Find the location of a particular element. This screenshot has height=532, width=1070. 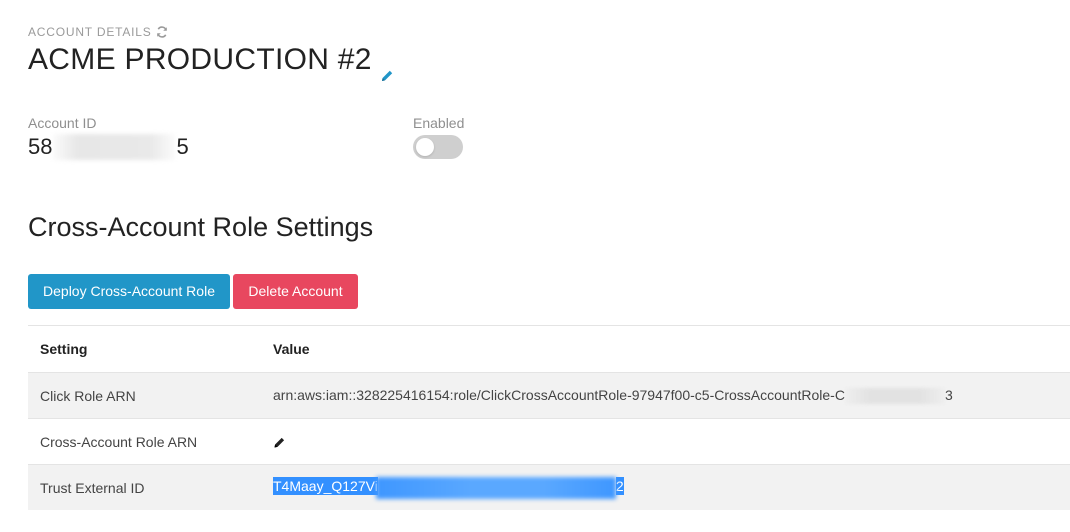

enabled-toggle is located at coordinates (438, 147).